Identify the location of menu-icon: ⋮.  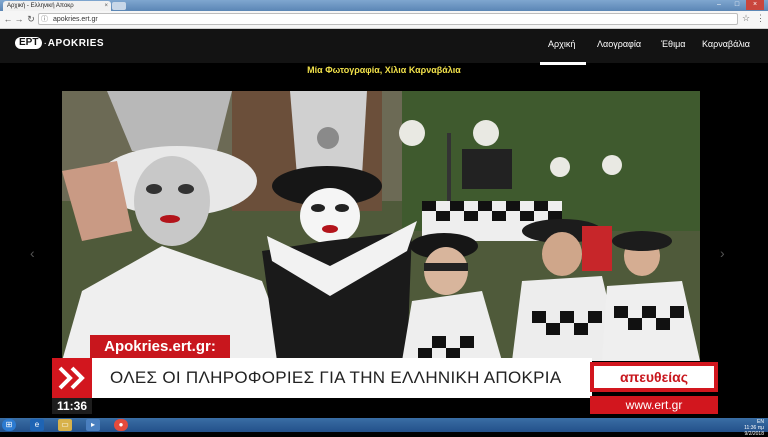
(760, 18).